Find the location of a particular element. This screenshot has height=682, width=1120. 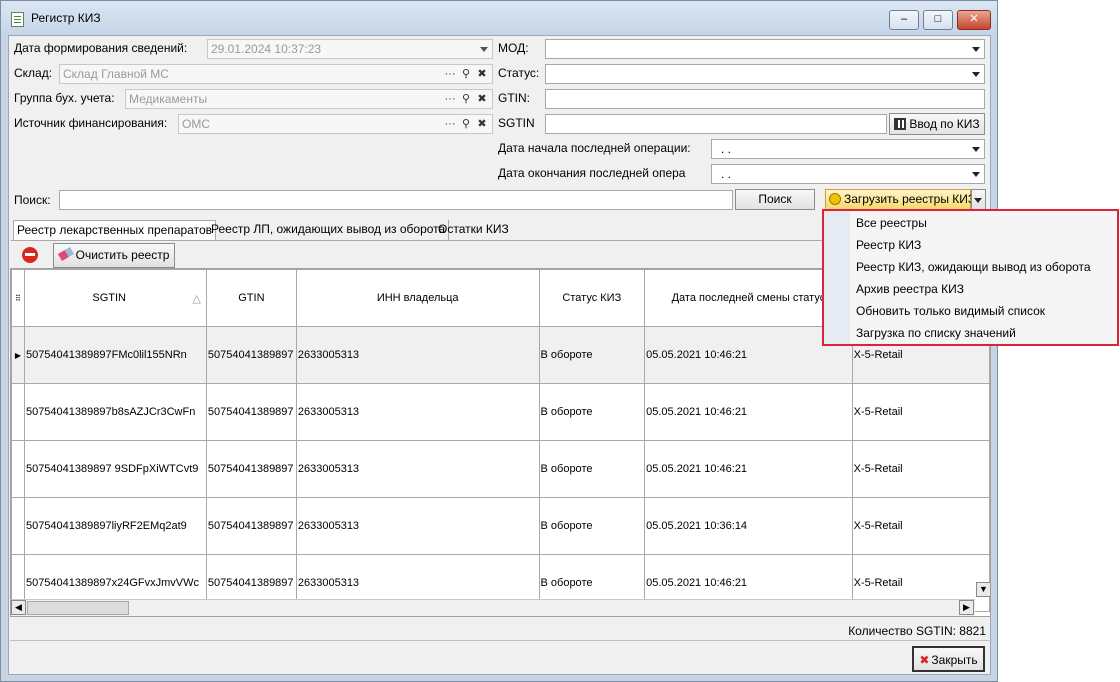

acc-group-field: Медикаменты ··· ⚲ ✖ is located at coordinates (309, 99).